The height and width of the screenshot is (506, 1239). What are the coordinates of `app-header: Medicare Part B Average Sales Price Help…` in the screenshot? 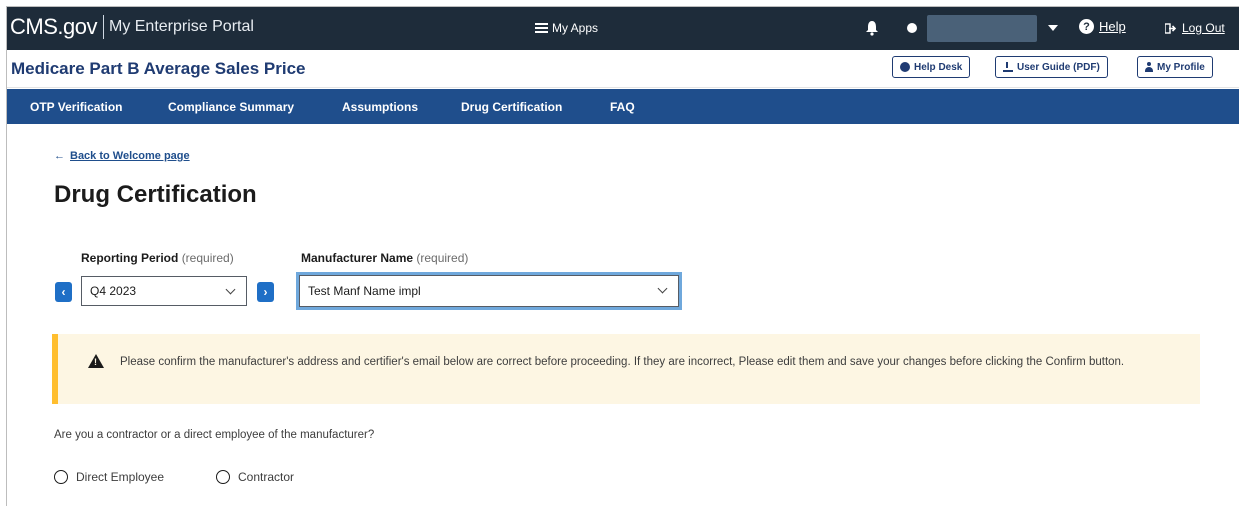 It's located at (623, 69).